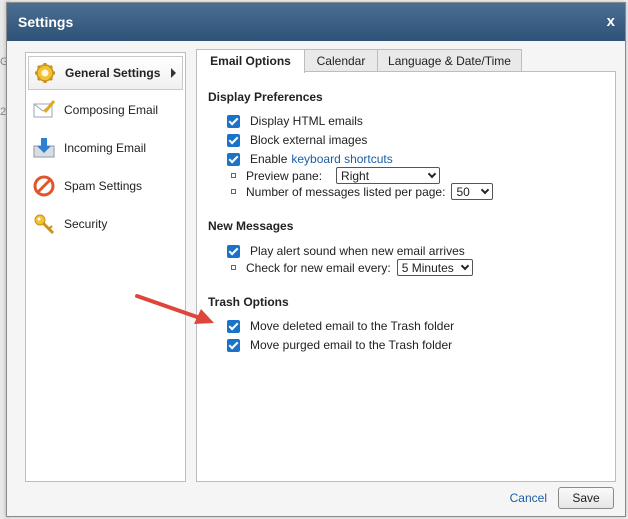  I want to click on option-block-external-images: Block external images, so click(297, 140).